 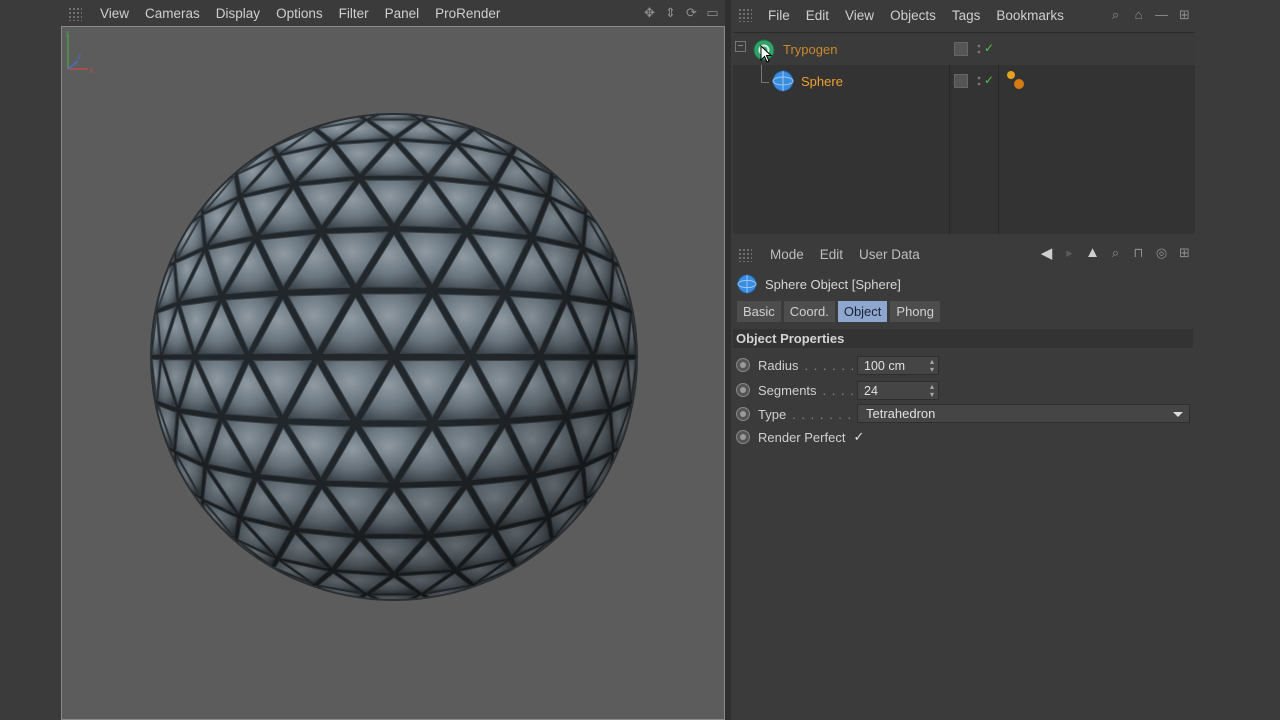 What do you see at coordinates (964, 133) in the screenshot?
I see `object-list: − Trypogen ✓ Sphere ✓` at bounding box center [964, 133].